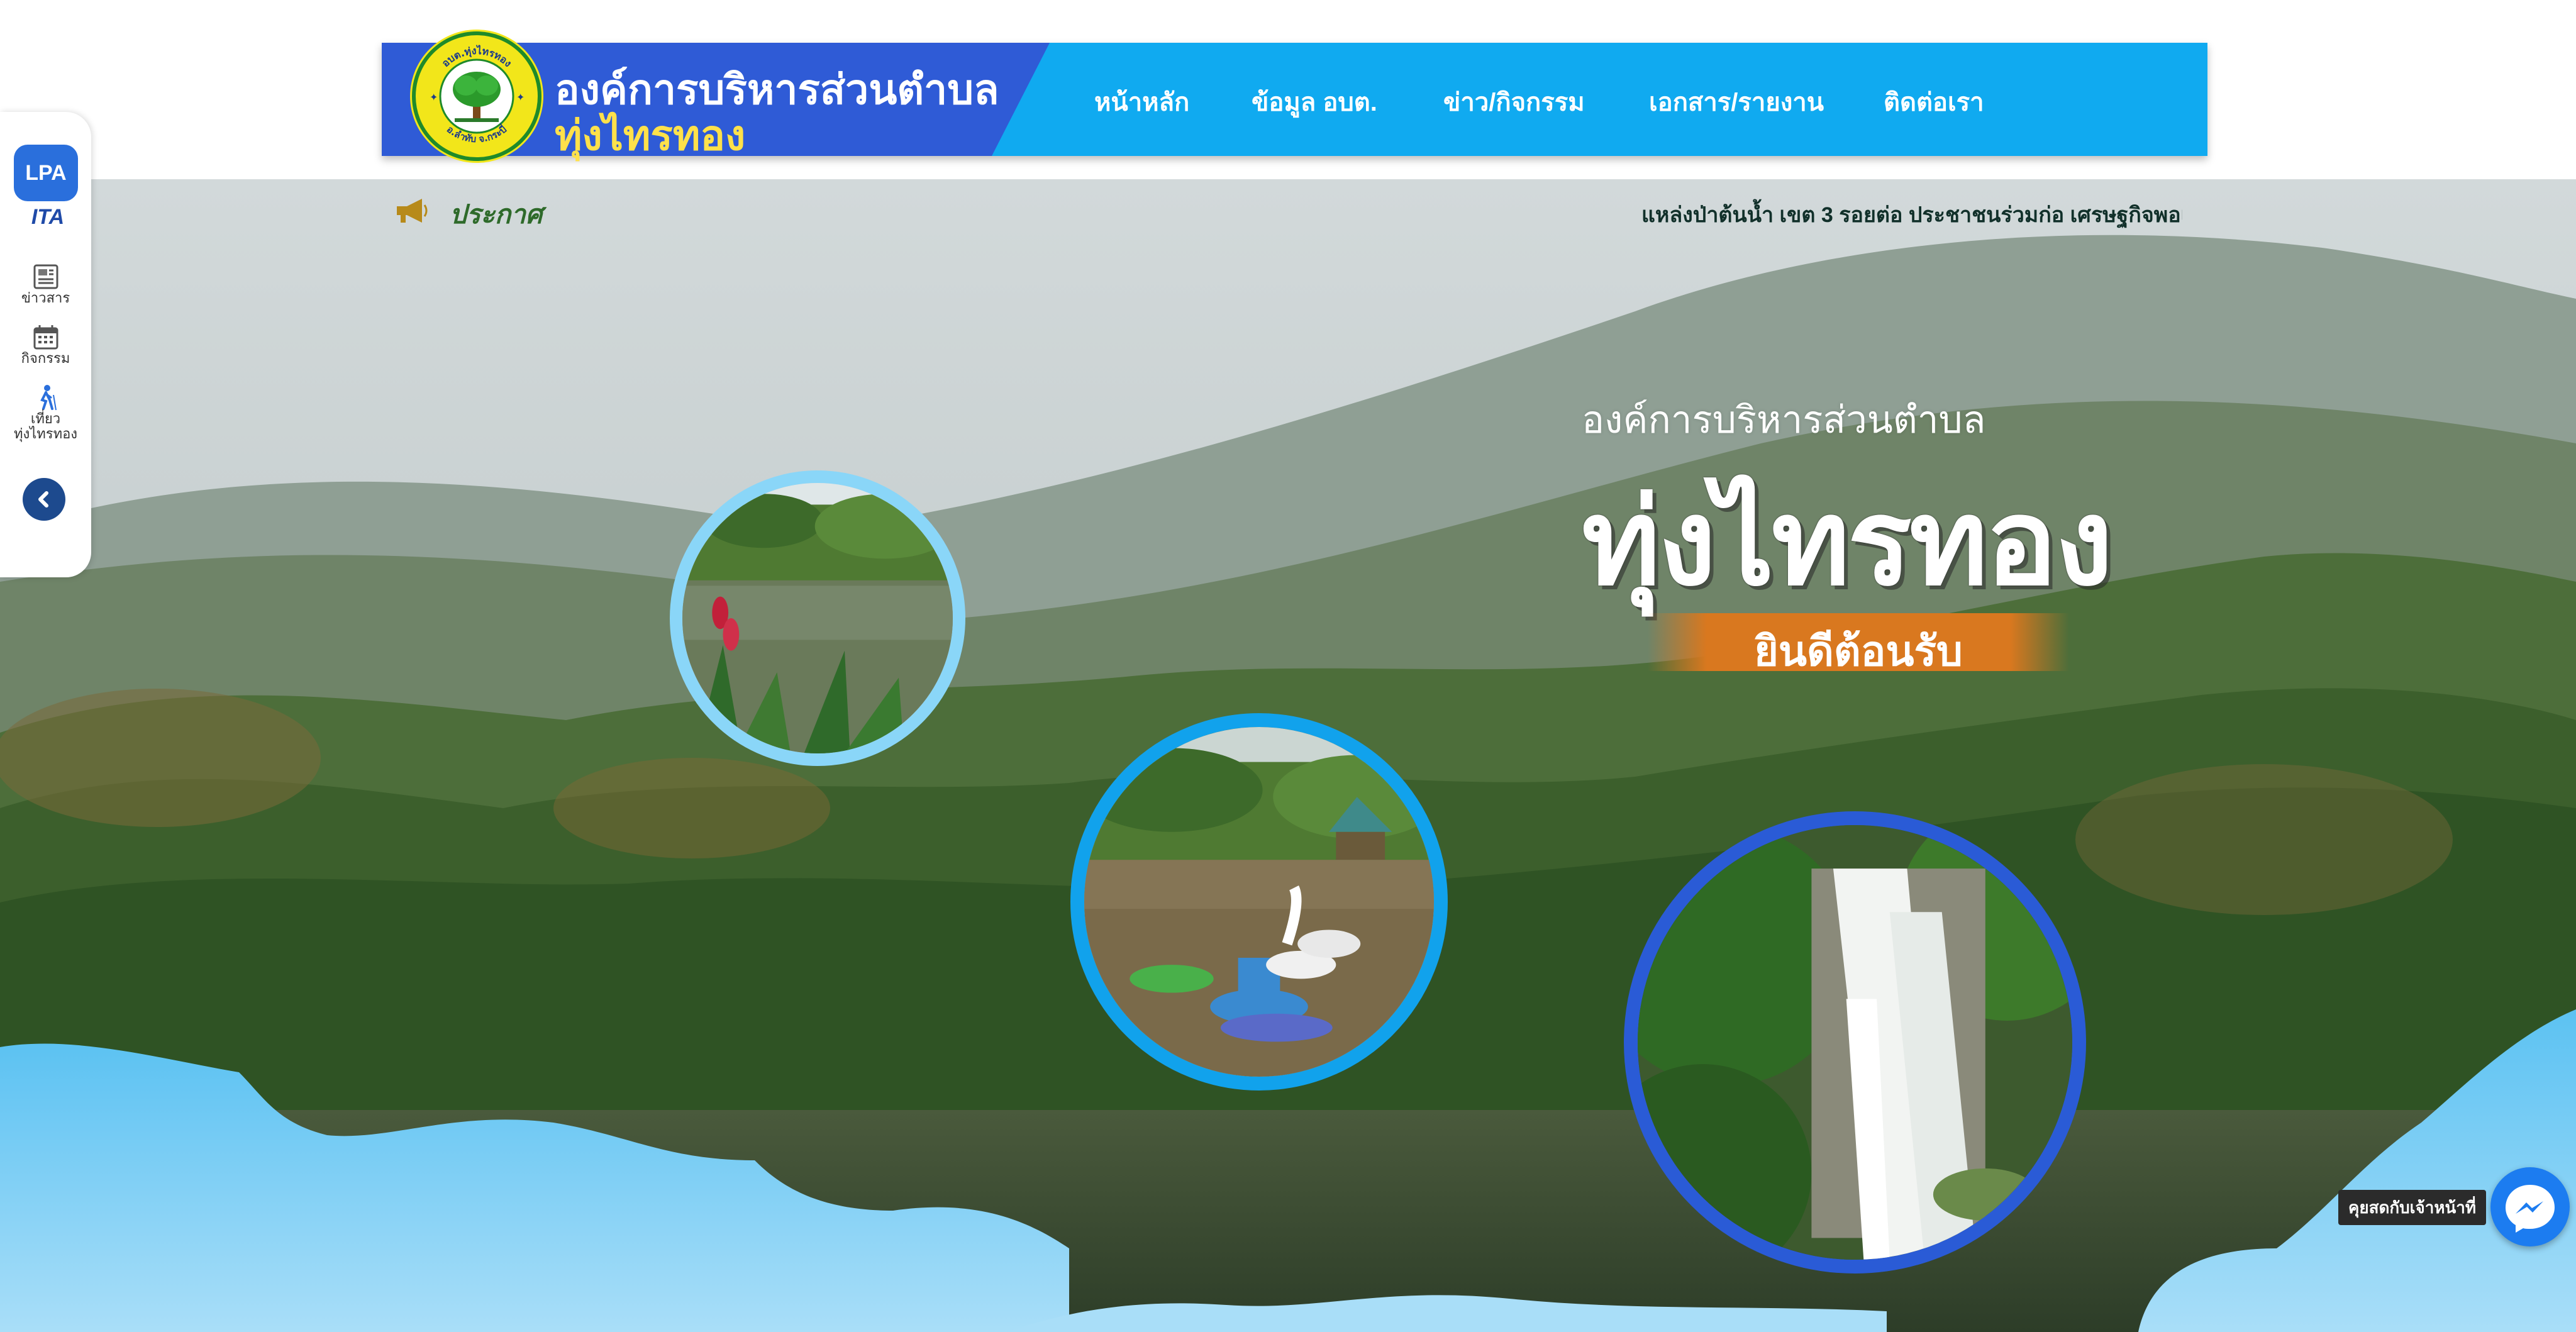  I want to click on chevron-left-icon, so click(43, 499).